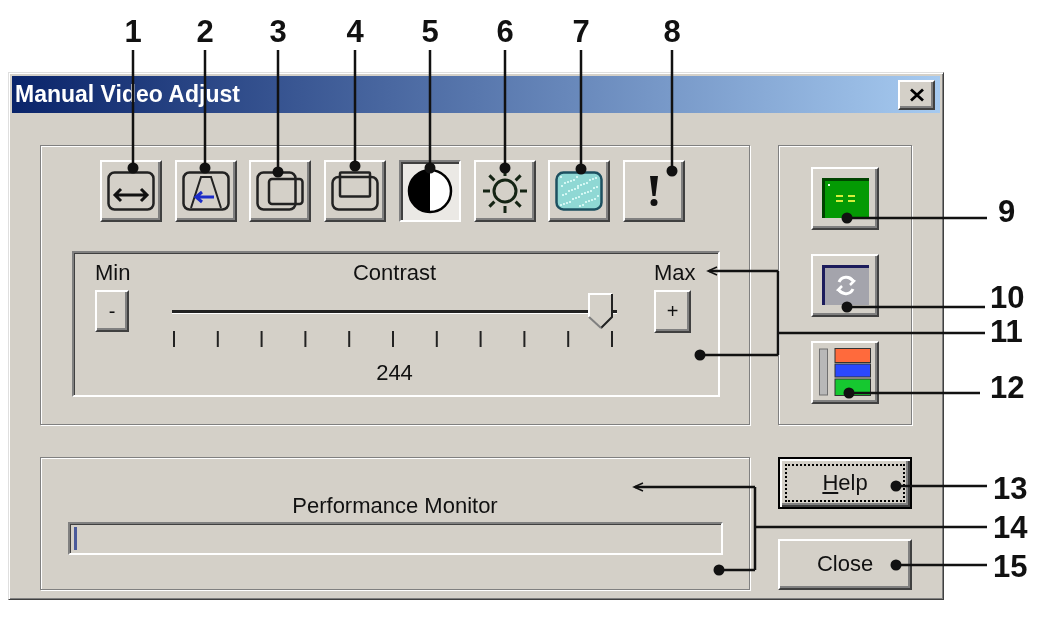 The height and width of the screenshot is (626, 1042). I want to click on toolbar-button, so click(429, 191).